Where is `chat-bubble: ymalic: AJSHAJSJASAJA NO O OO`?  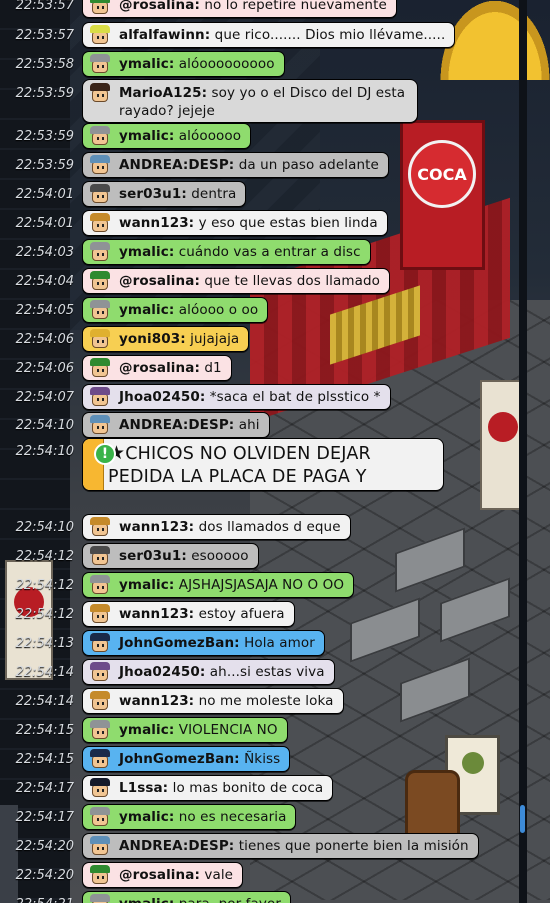 chat-bubble: ymalic: AJSHAJSJASAJA NO O OO is located at coordinates (218, 585).